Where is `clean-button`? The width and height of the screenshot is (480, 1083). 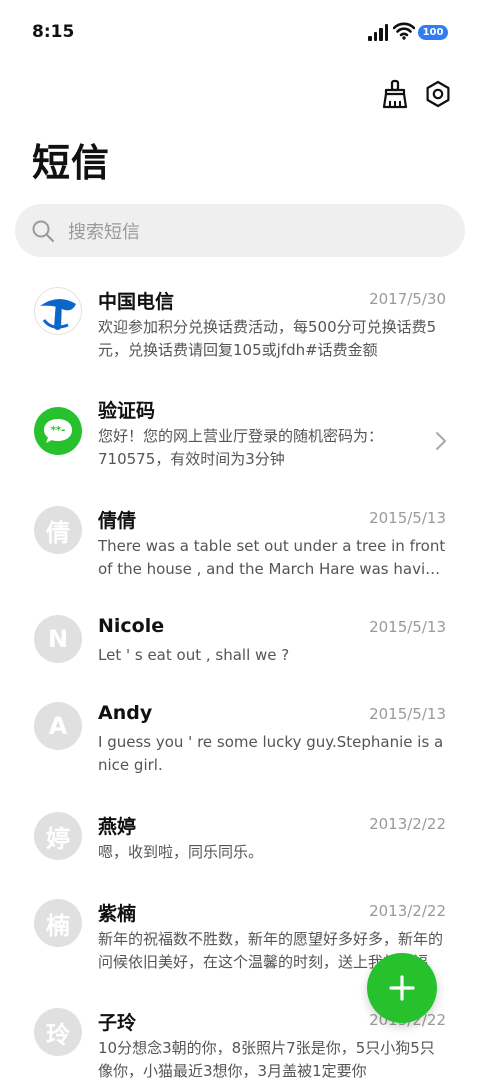 clean-button is located at coordinates (394, 94).